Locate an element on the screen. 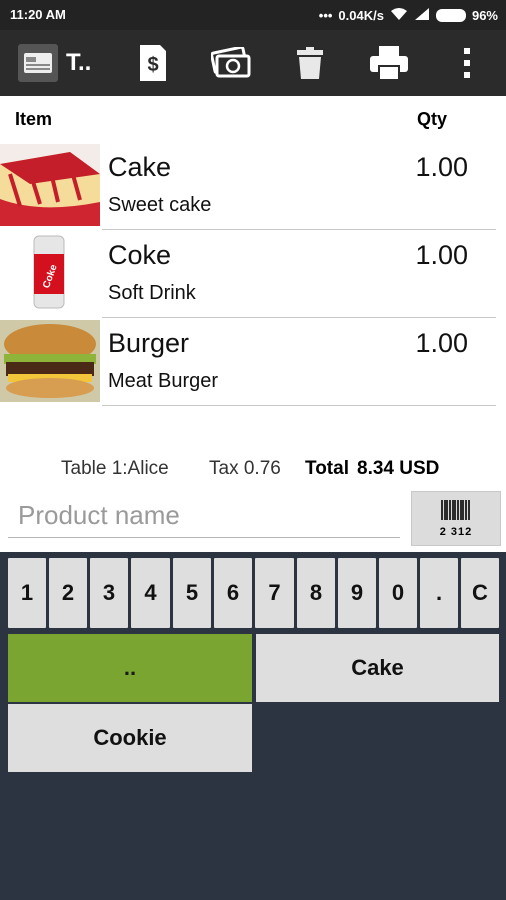 Image resolution: width=506 pixels, height=900 pixels. delete-button is located at coordinates (310, 63).